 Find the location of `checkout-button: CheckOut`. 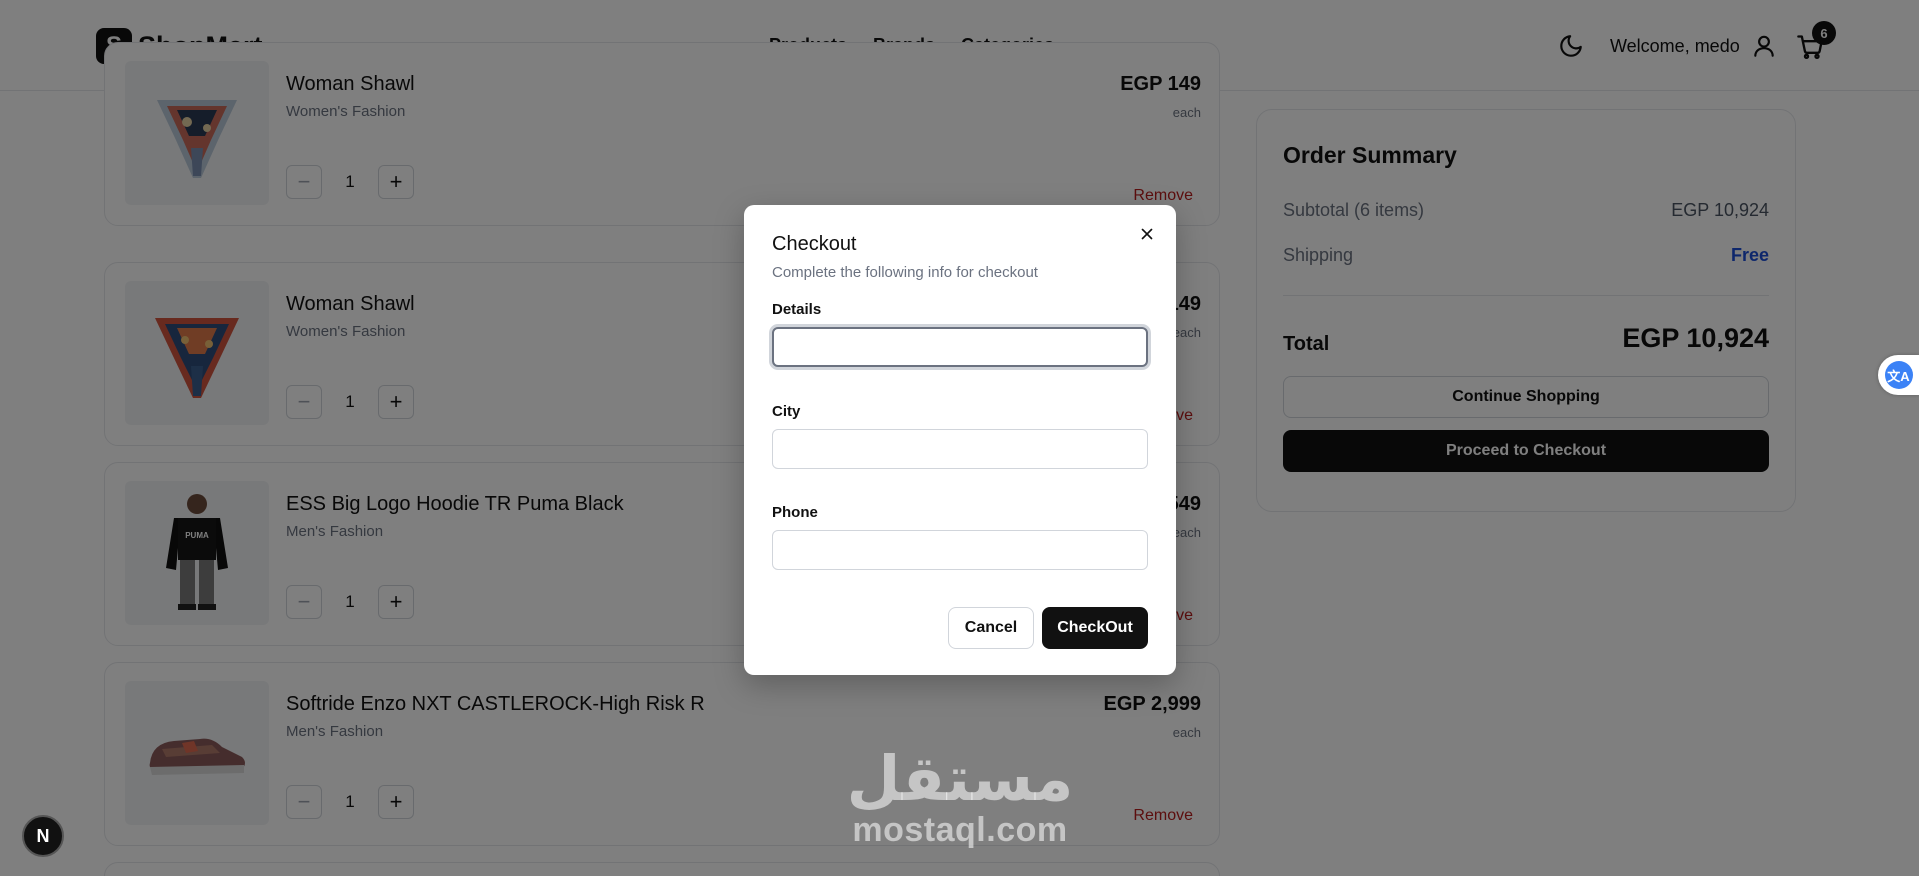

checkout-button: CheckOut is located at coordinates (1095, 628).